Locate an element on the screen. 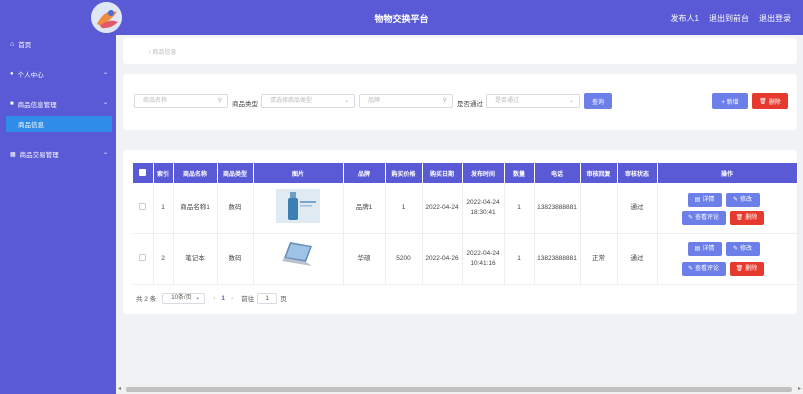 The width and height of the screenshot is (803, 394). brand-search-input: 品牌 ⚲ is located at coordinates (406, 101).